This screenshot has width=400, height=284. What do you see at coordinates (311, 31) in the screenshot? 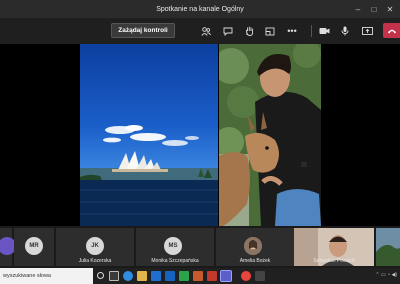
I see `toolbar-divider` at bounding box center [311, 31].